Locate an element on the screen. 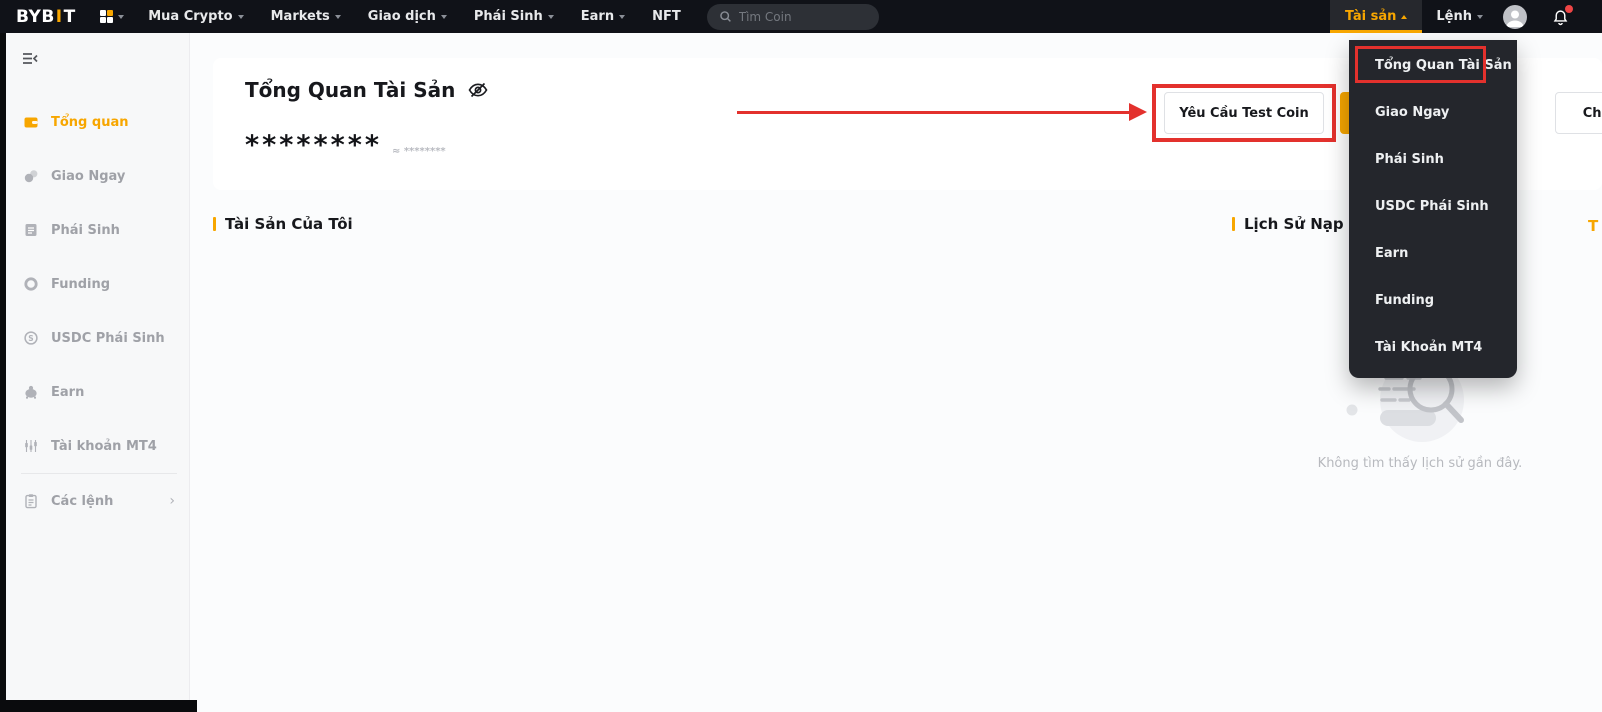 The image size is (1602, 712). nav-label: Tài sản is located at coordinates (1371, 16).